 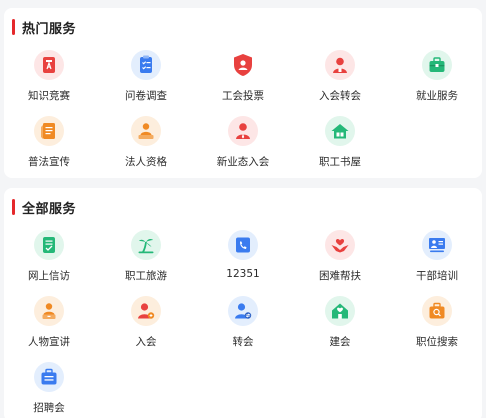 What do you see at coordinates (243, 131) in the screenshot?
I see `new-member-icon` at bounding box center [243, 131].